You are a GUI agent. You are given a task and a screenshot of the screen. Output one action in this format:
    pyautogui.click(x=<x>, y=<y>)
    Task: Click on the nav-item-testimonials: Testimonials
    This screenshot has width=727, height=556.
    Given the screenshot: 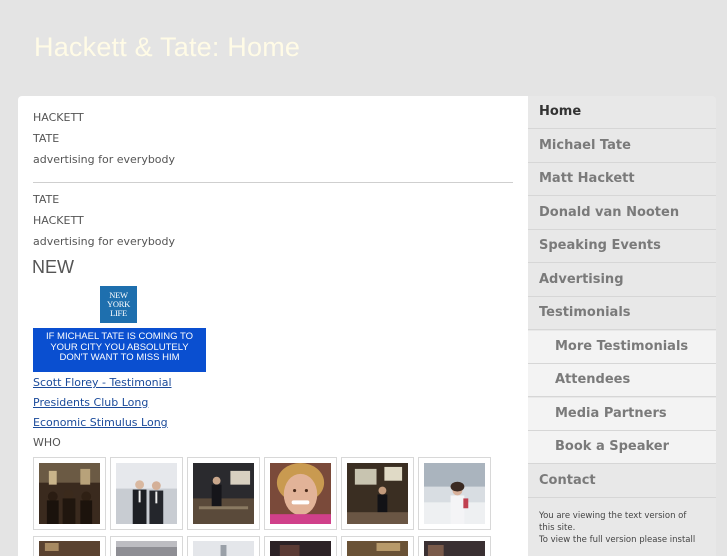 What is the action you would take?
    pyautogui.click(x=622, y=313)
    